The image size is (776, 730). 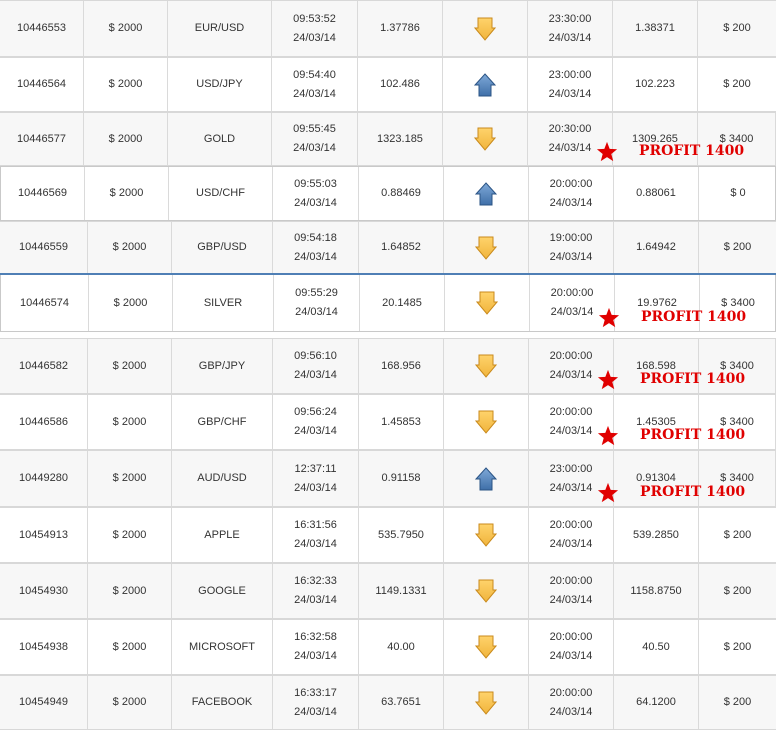 I want to click on trade-id-cell: 10454913, so click(x=44, y=535).